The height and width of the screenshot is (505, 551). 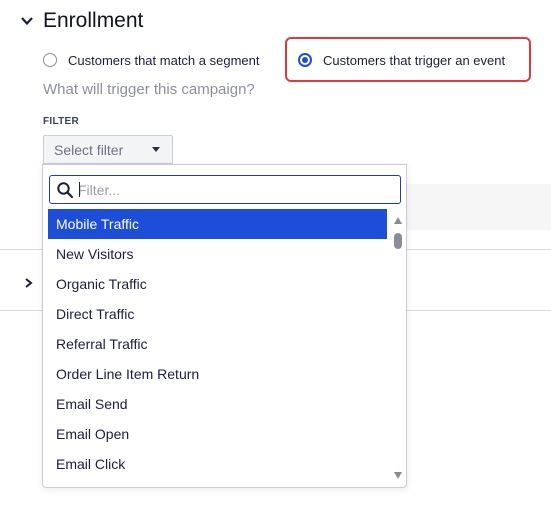 I want to click on list-item-order-line-item-return: Order Line Item Return, so click(x=217, y=374).